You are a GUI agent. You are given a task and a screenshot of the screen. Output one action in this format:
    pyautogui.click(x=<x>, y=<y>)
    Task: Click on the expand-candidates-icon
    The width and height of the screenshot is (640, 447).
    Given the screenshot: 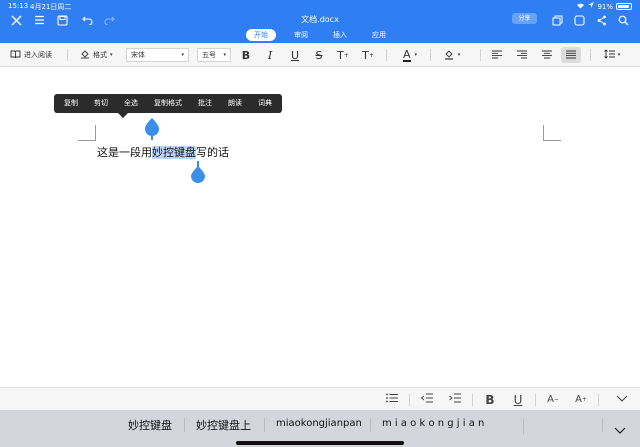 What is the action you would take?
    pyautogui.click(x=620, y=428)
    